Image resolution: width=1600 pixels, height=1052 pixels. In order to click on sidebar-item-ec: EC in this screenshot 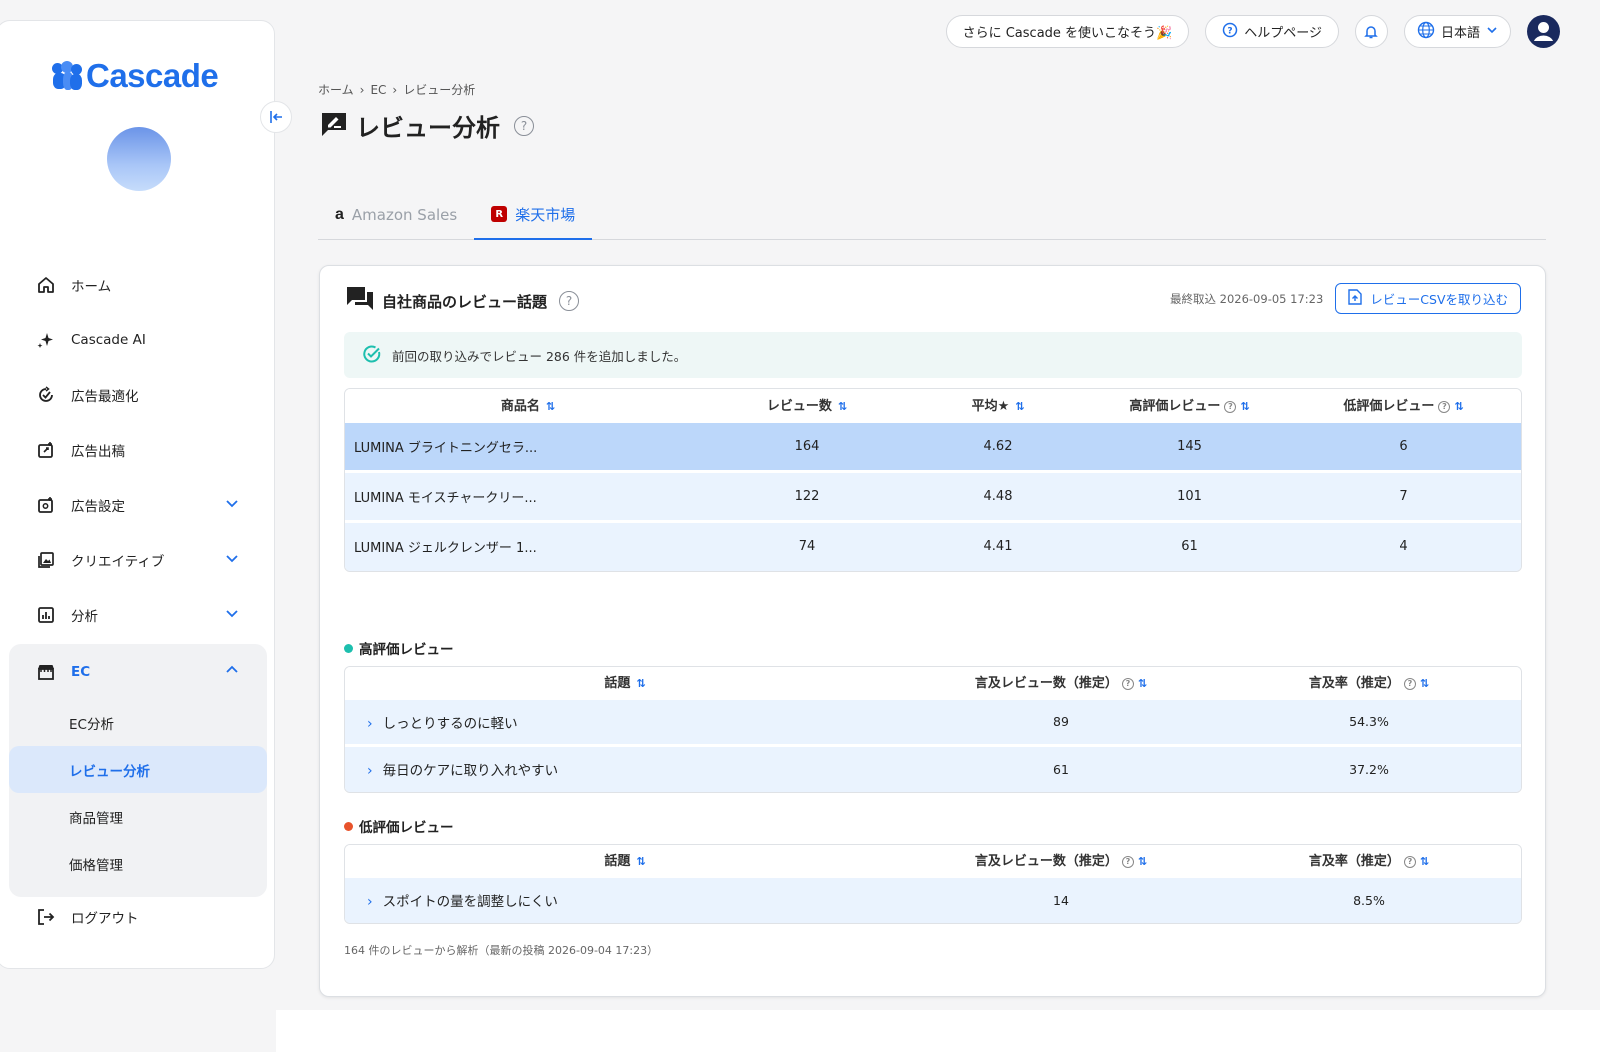, I will do `click(138, 671)`.